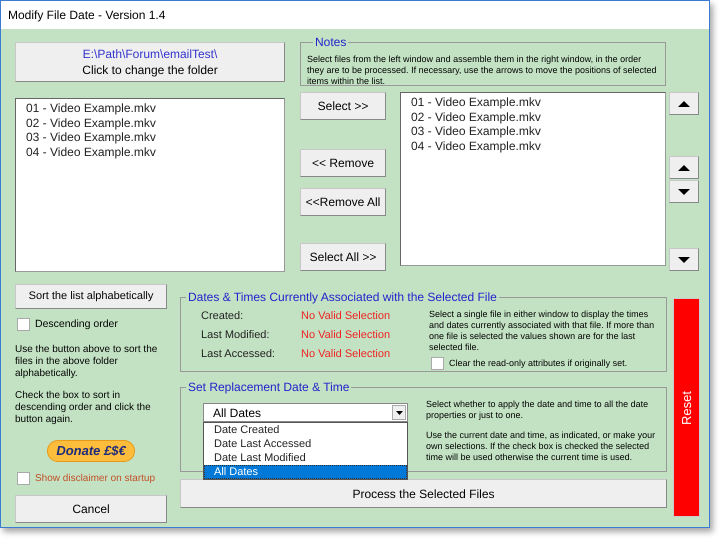 The height and width of the screenshot is (543, 720). Describe the element at coordinates (87, 15) in the screenshot. I see `window-title: Modify File Date - Version 1.4` at that location.